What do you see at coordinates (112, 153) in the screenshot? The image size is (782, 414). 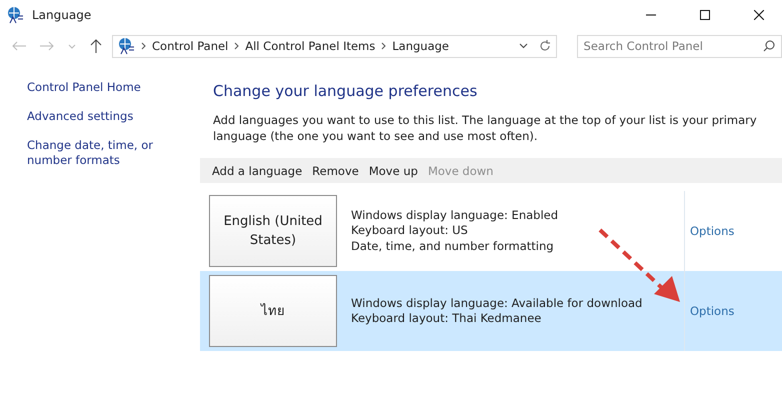 I see `sidebar-link: Change date, time, or number formats` at bounding box center [112, 153].